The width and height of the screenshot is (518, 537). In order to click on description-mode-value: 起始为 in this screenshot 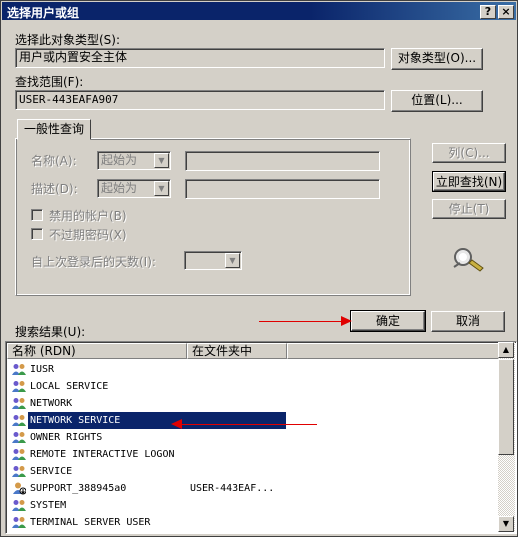, I will do `click(119, 188)`.